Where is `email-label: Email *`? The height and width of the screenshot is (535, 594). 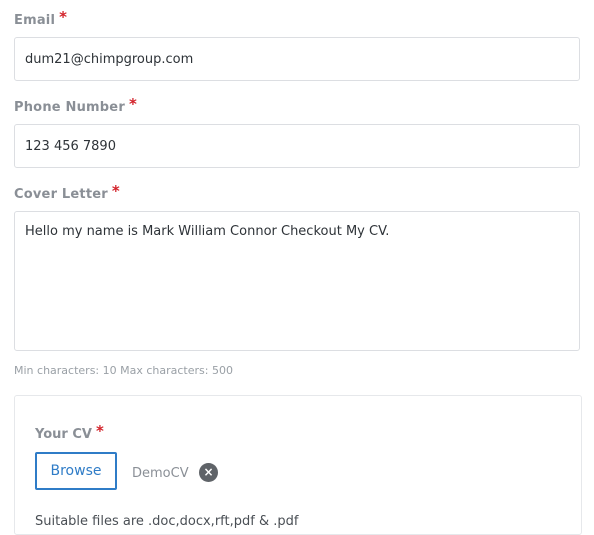 email-label: Email * is located at coordinates (41, 18).